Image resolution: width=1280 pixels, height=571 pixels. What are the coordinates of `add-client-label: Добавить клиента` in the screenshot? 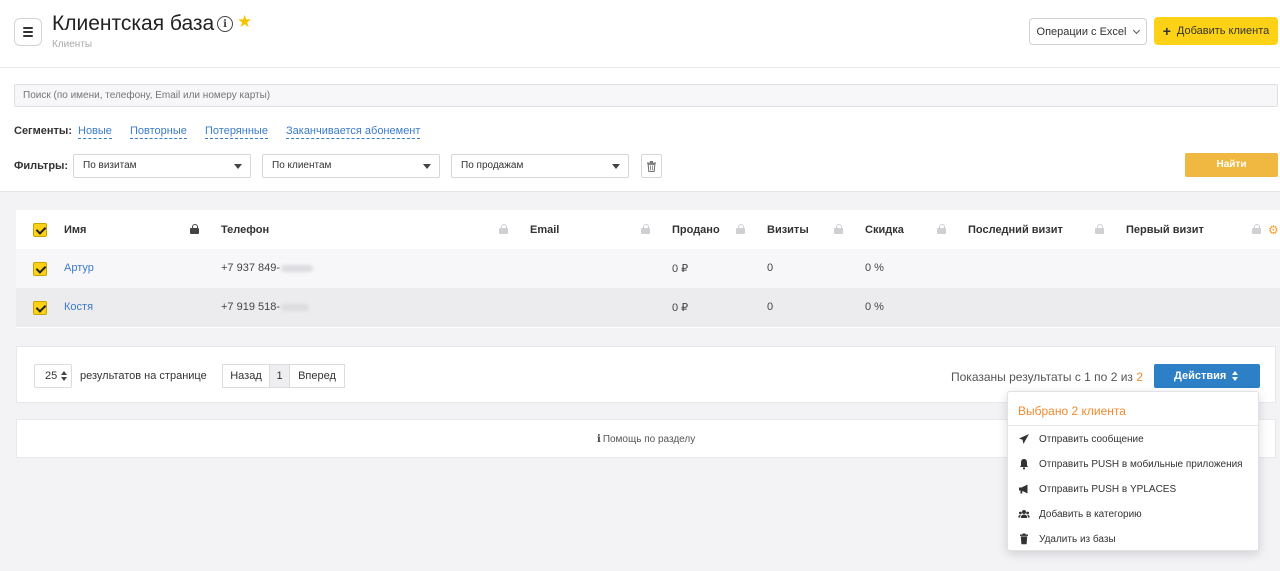 It's located at (1223, 31).